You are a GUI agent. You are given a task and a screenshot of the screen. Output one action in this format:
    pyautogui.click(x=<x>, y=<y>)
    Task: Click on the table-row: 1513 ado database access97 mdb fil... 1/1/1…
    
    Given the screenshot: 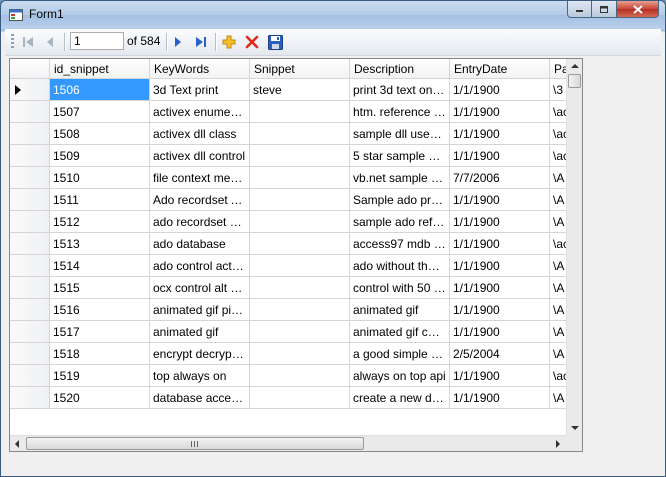 What is the action you would take?
    pyautogui.click(x=296, y=244)
    